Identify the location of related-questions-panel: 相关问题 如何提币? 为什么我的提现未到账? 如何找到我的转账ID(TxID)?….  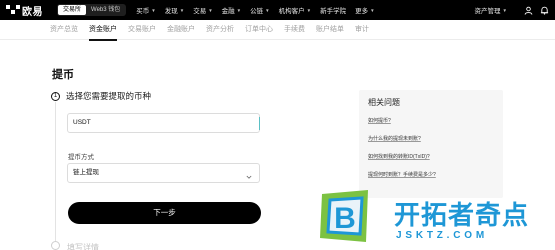
(431, 144).